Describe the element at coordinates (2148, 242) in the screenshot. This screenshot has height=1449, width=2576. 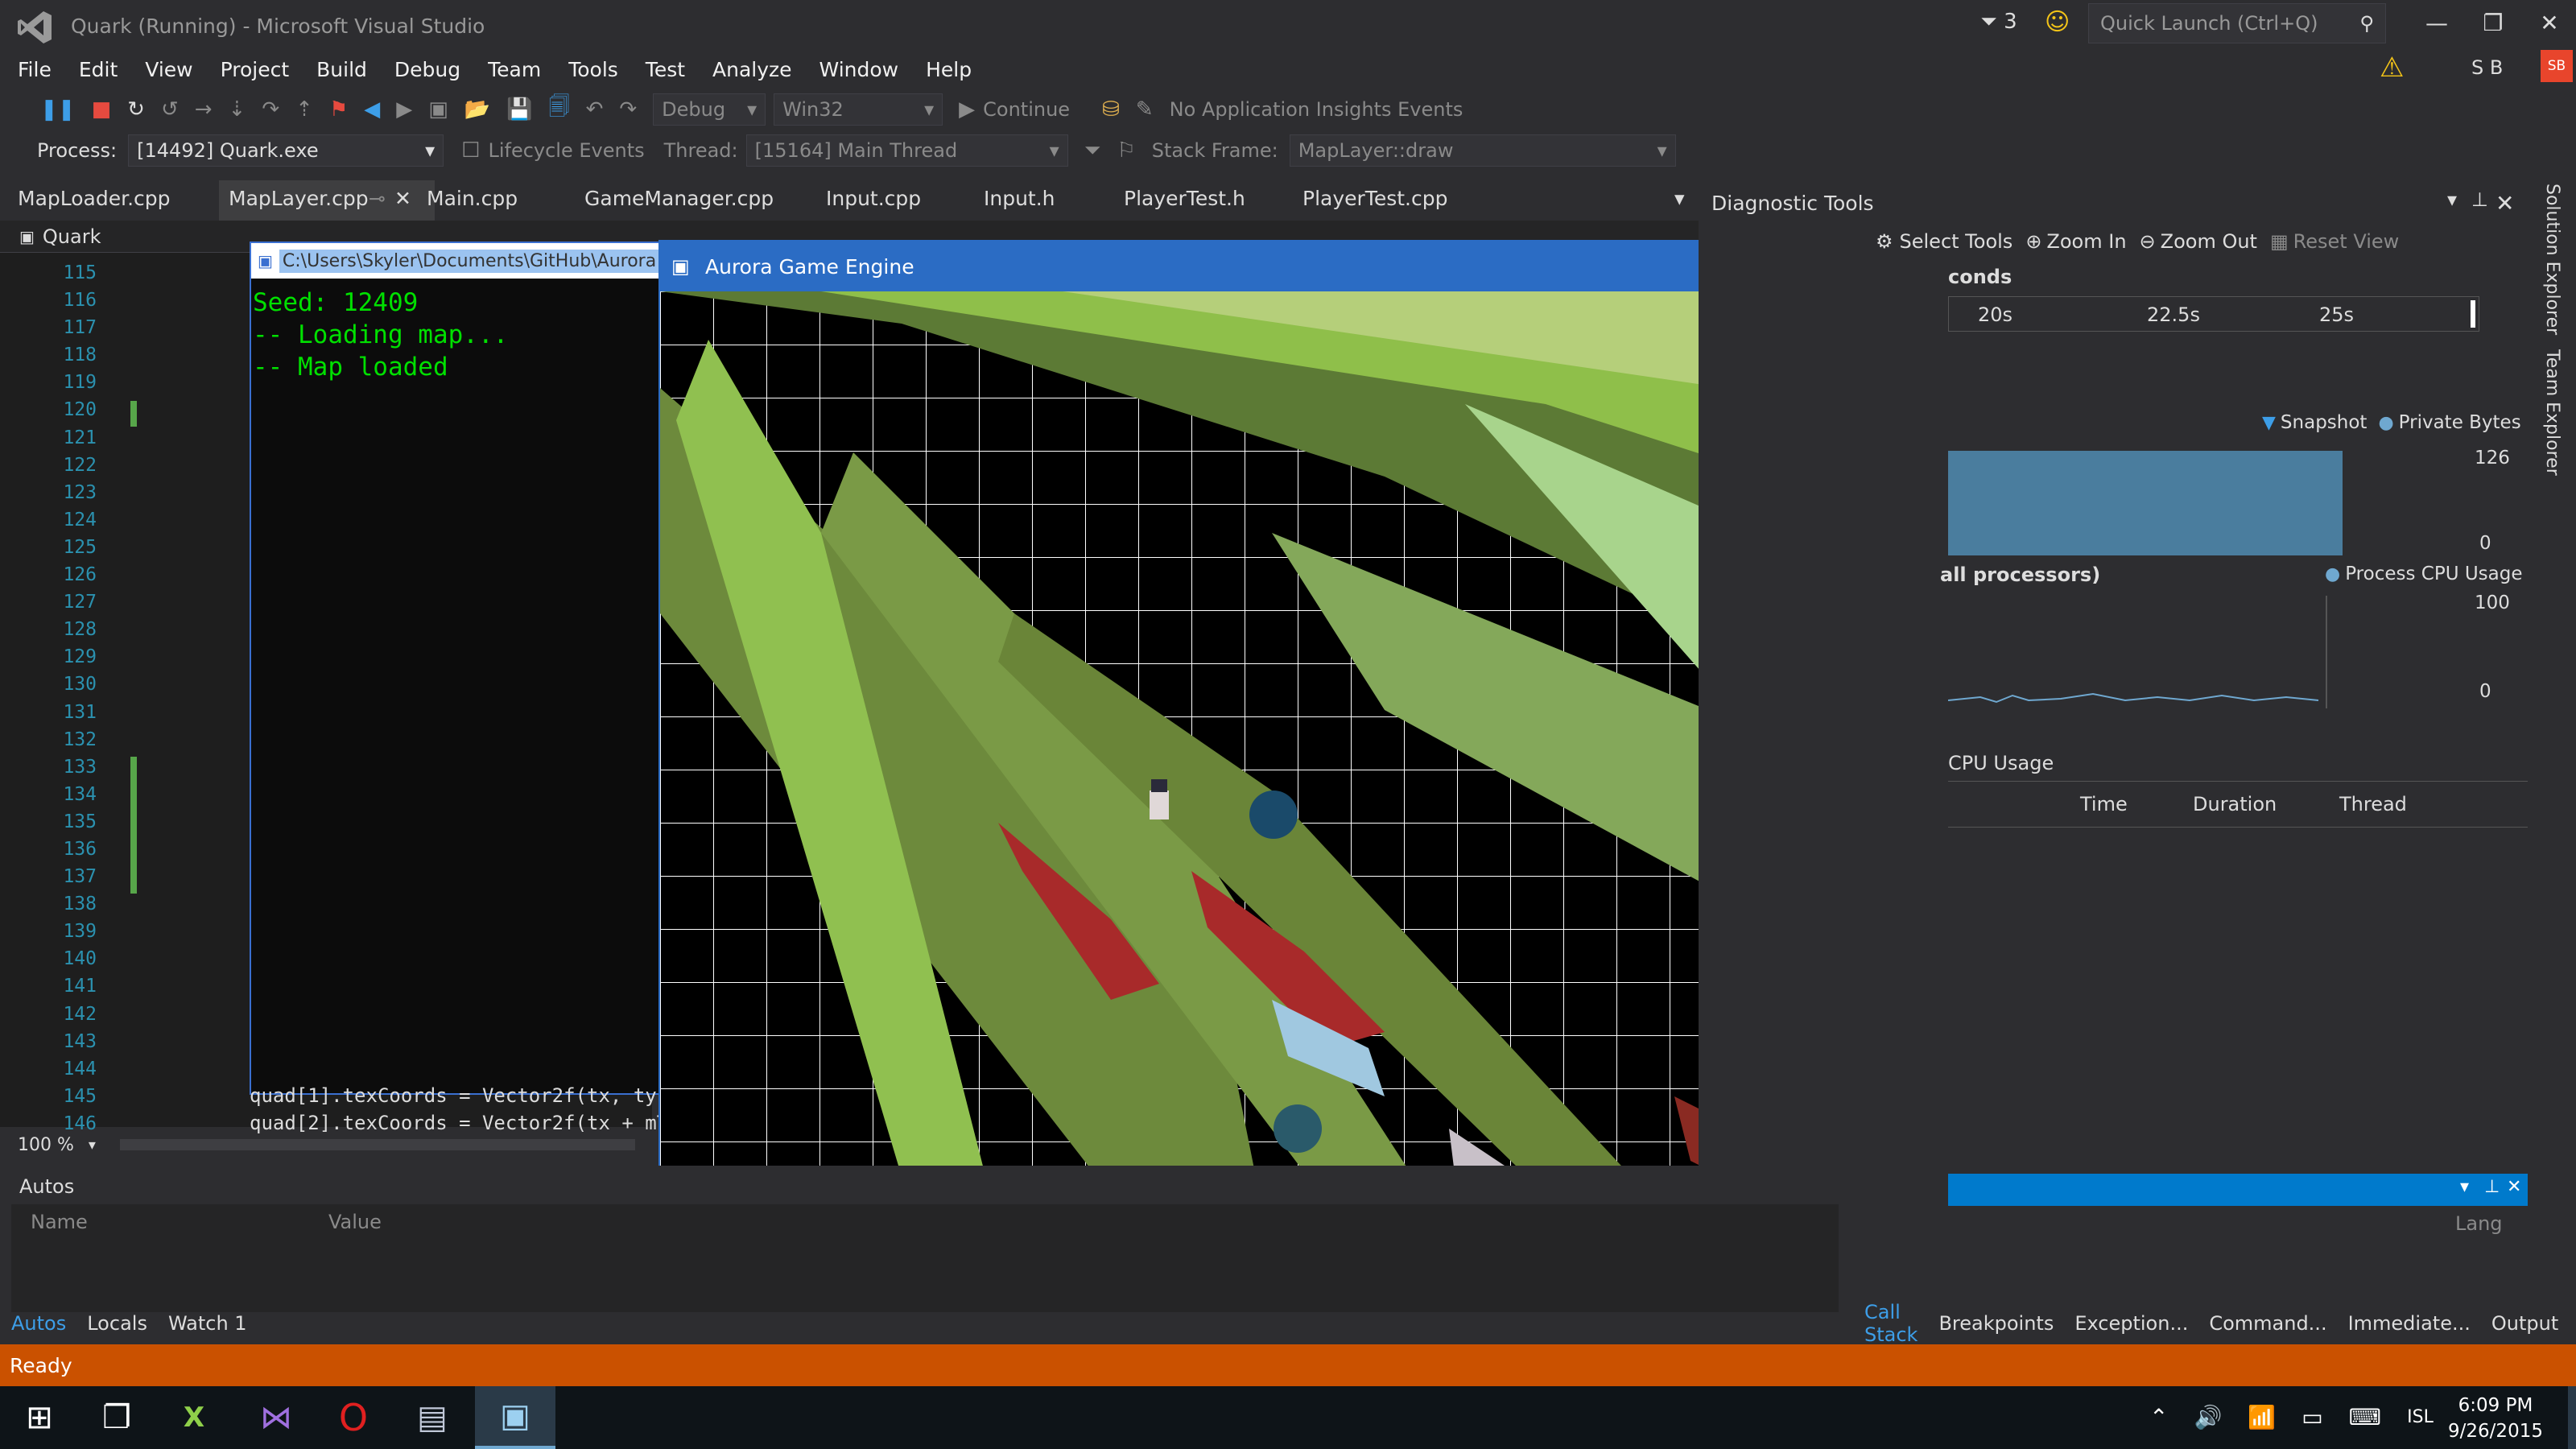
I see `zoom-out-icon: ⊖` at that location.